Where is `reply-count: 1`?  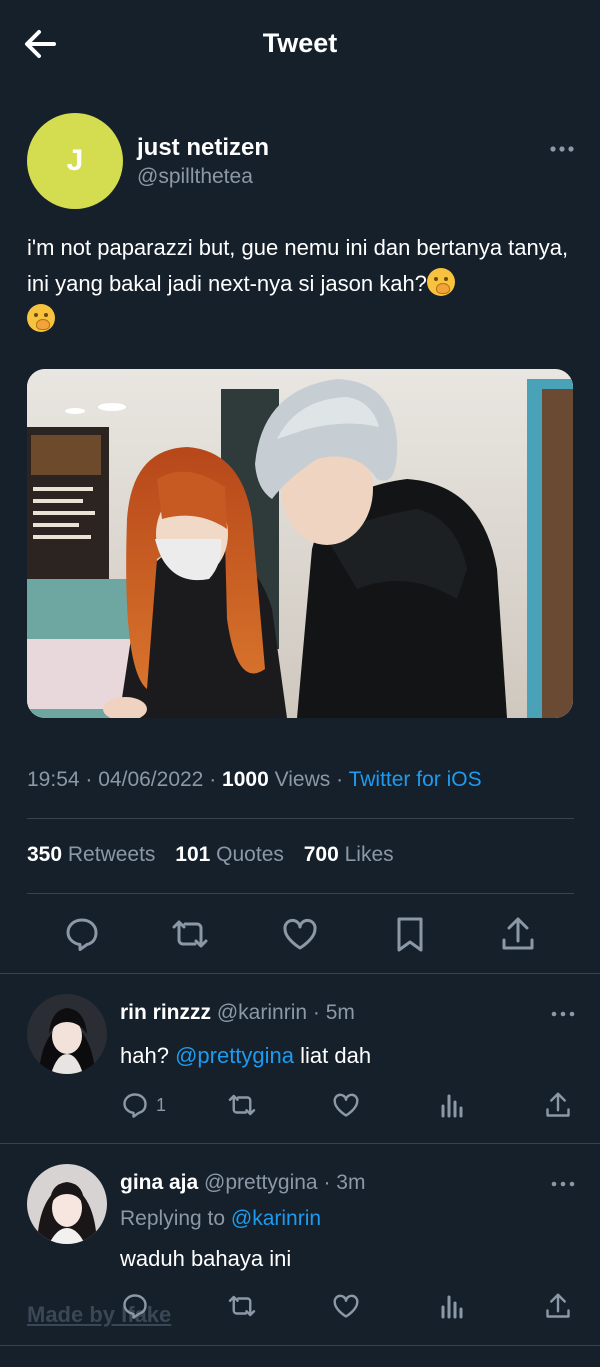
reply-count: 1 is located at coordinates (161, 1104).